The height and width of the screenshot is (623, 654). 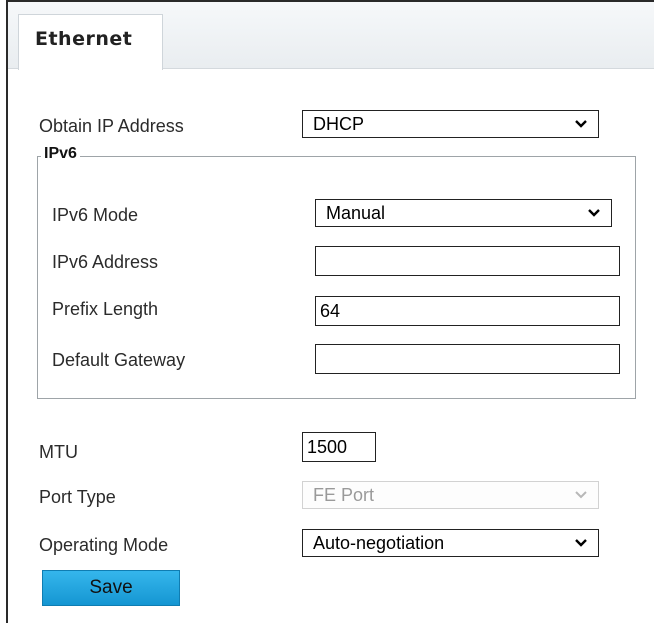 What do you see at coordinates (95, 215) in the screenshot?
I see `ipv6-mode-label: IPv6 Mode` at bounding box center [95, 215].